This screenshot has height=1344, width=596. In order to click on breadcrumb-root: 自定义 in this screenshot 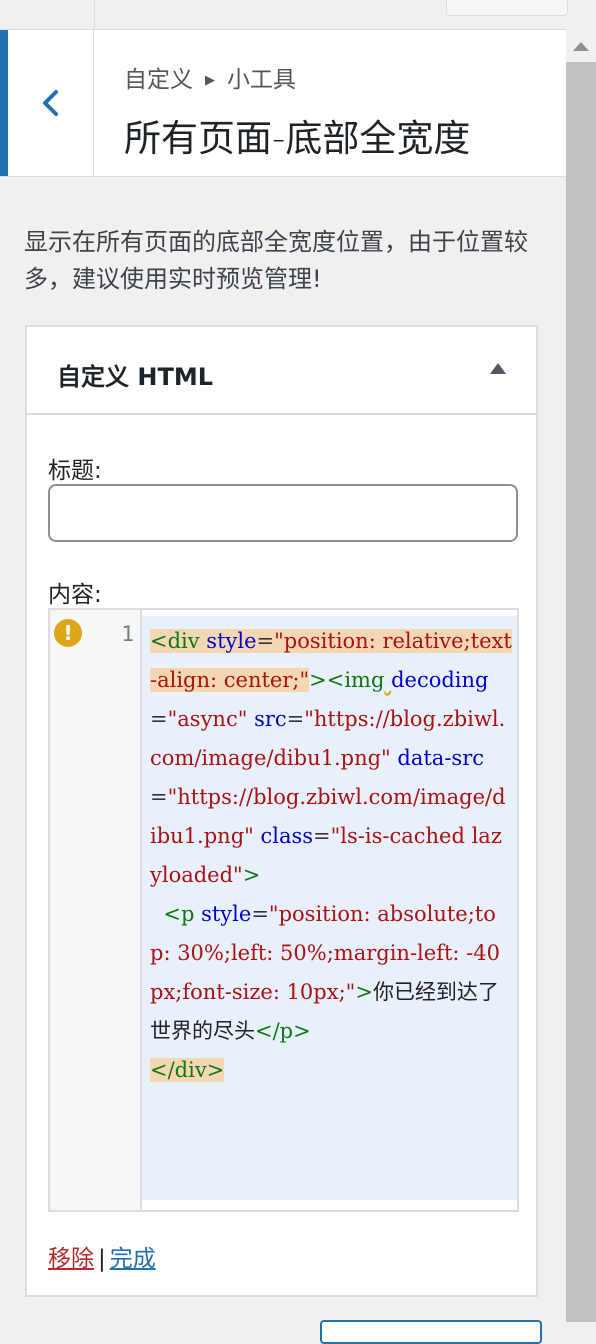, I will do `click(158, 80)`.